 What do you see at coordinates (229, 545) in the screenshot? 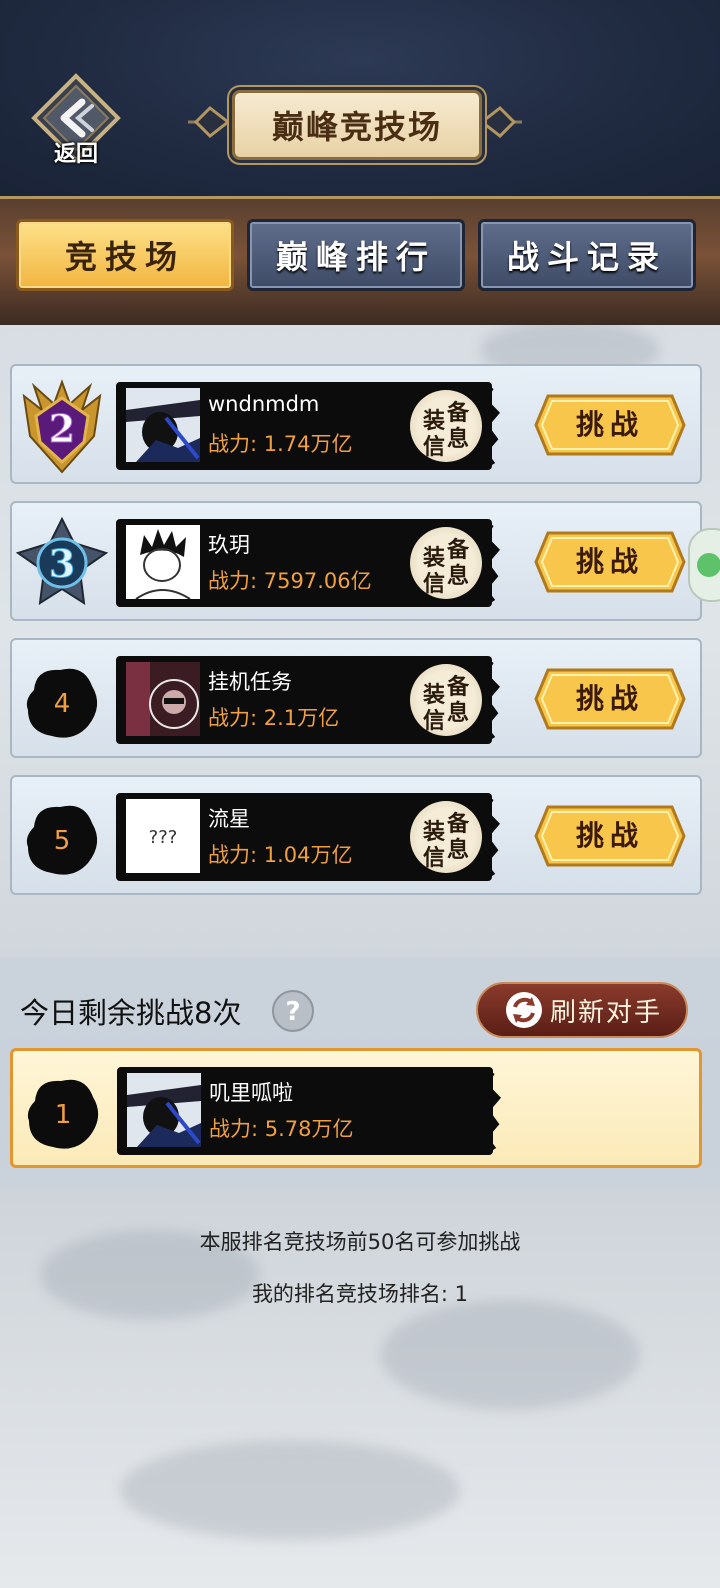
I see `player-name: 玖玥` at bounding box center [229, 545].